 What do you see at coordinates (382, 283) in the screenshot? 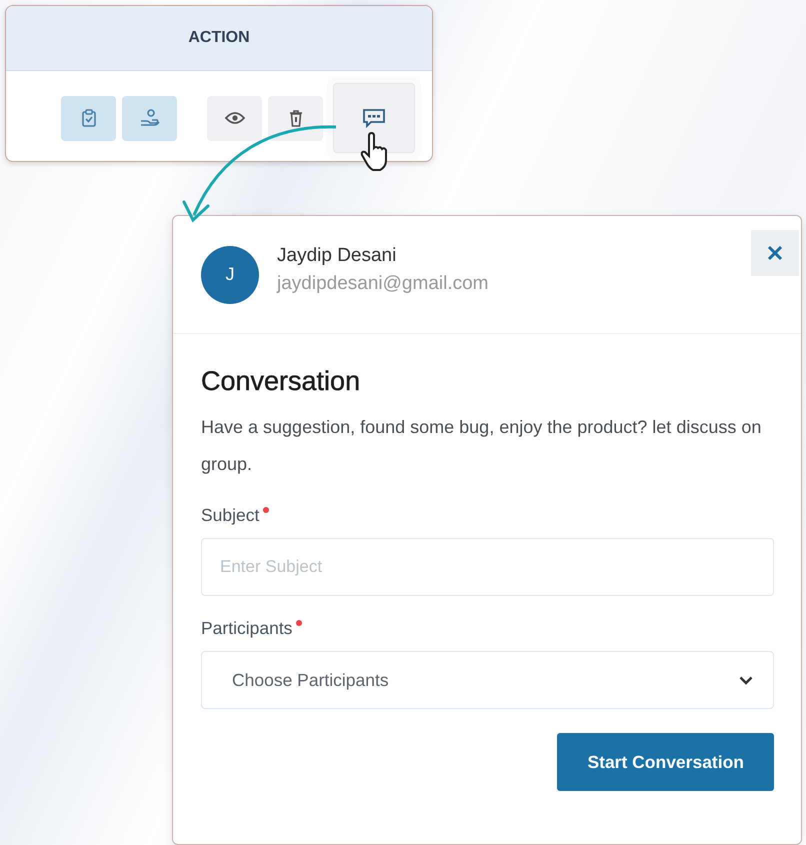
I see `user-email: jaydipdesani@gmail.com` at bounding box center [382, 283].